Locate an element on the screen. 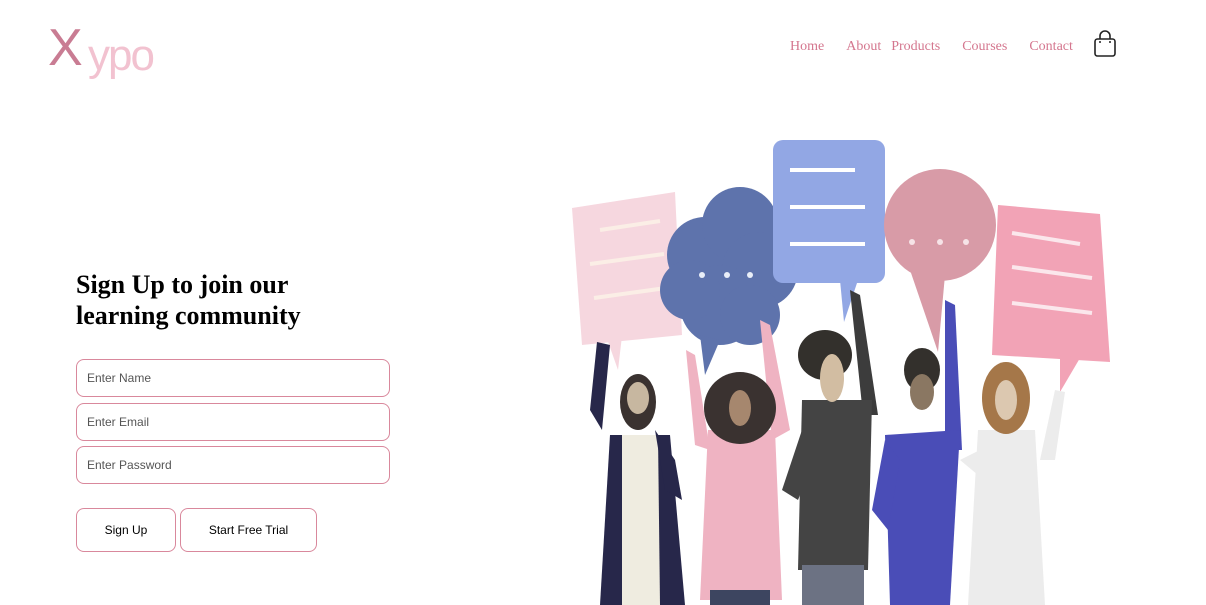  nav-link-about: About is located at coordinates (863, 47).